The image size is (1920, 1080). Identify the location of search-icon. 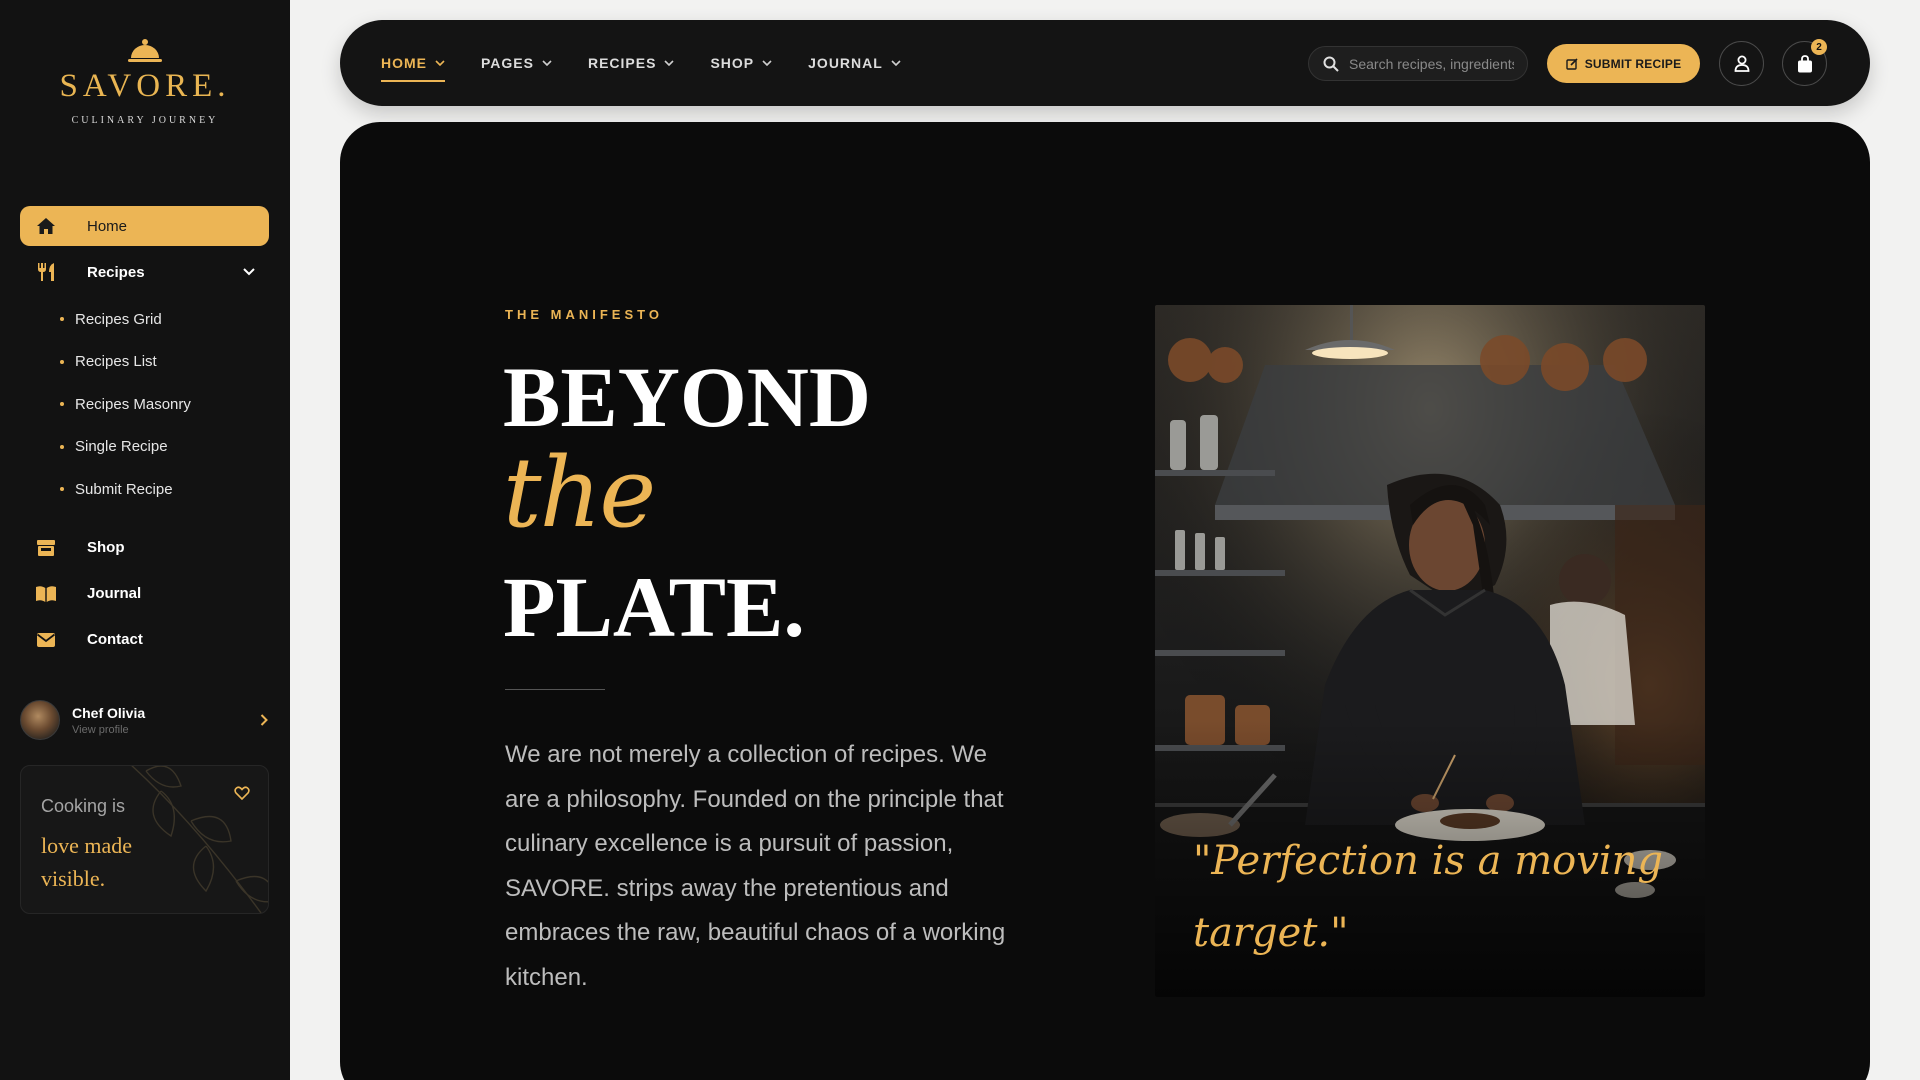
(1331, 64).